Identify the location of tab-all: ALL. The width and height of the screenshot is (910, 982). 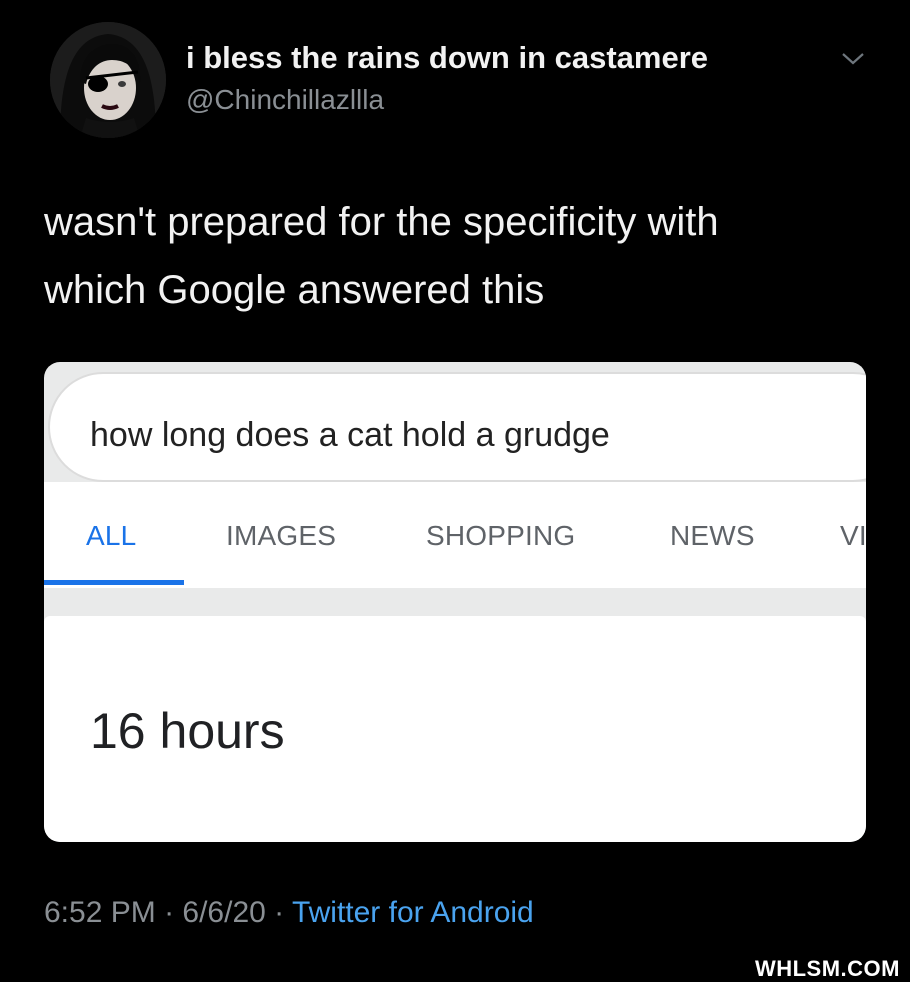
(111, 535).